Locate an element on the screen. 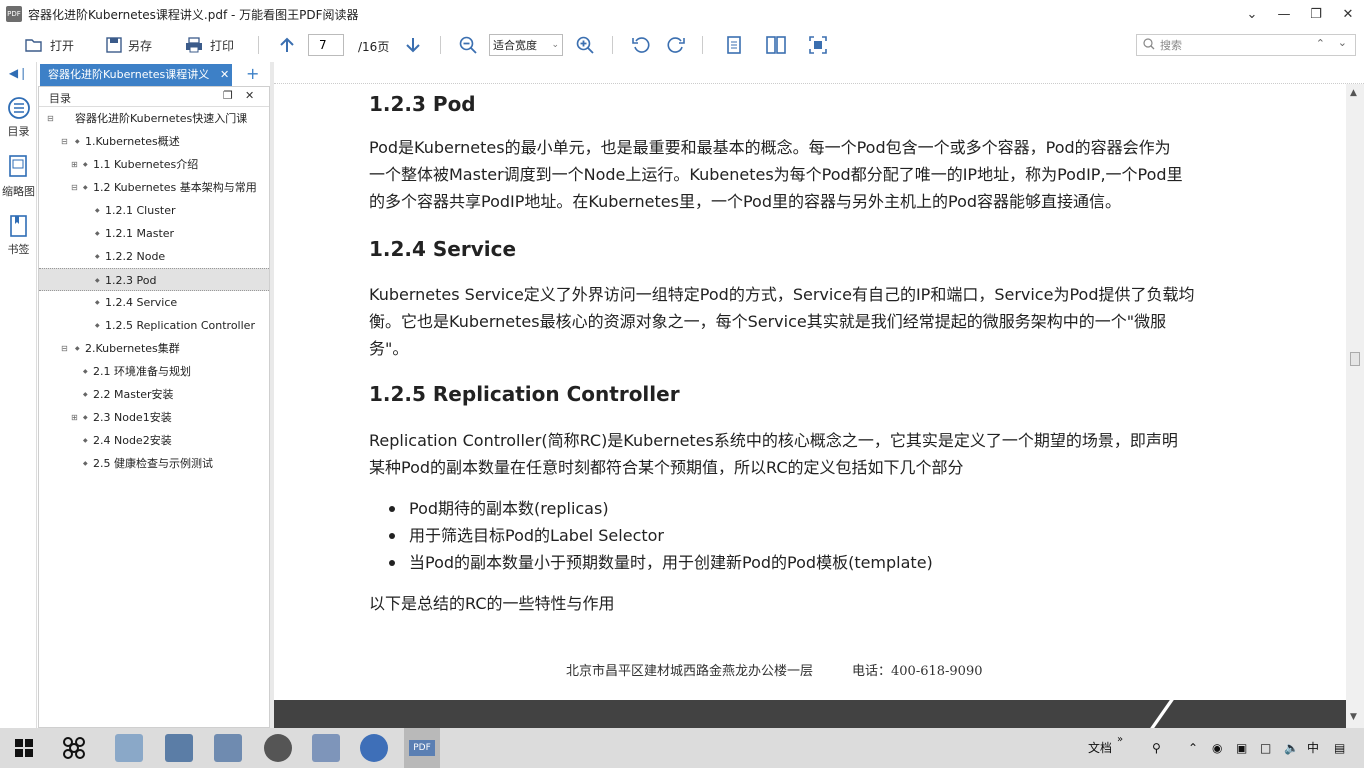  list-item: Pod期待的副本数(replicas) is located at coordinates (661, 508).